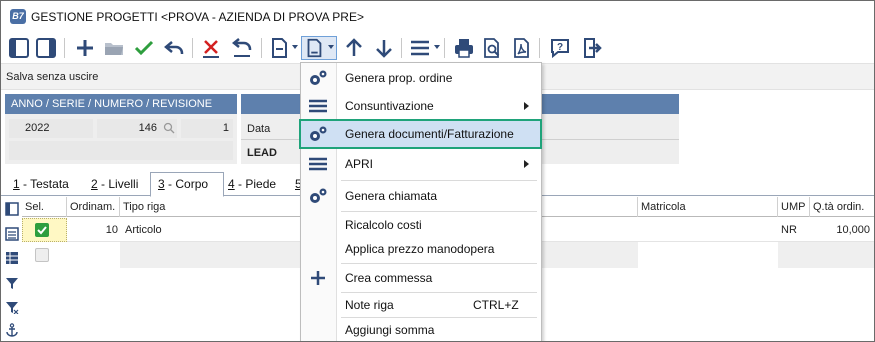 This screenshot has width=875, height=342. I want to click on grid-view-icon, so click(12, 209).